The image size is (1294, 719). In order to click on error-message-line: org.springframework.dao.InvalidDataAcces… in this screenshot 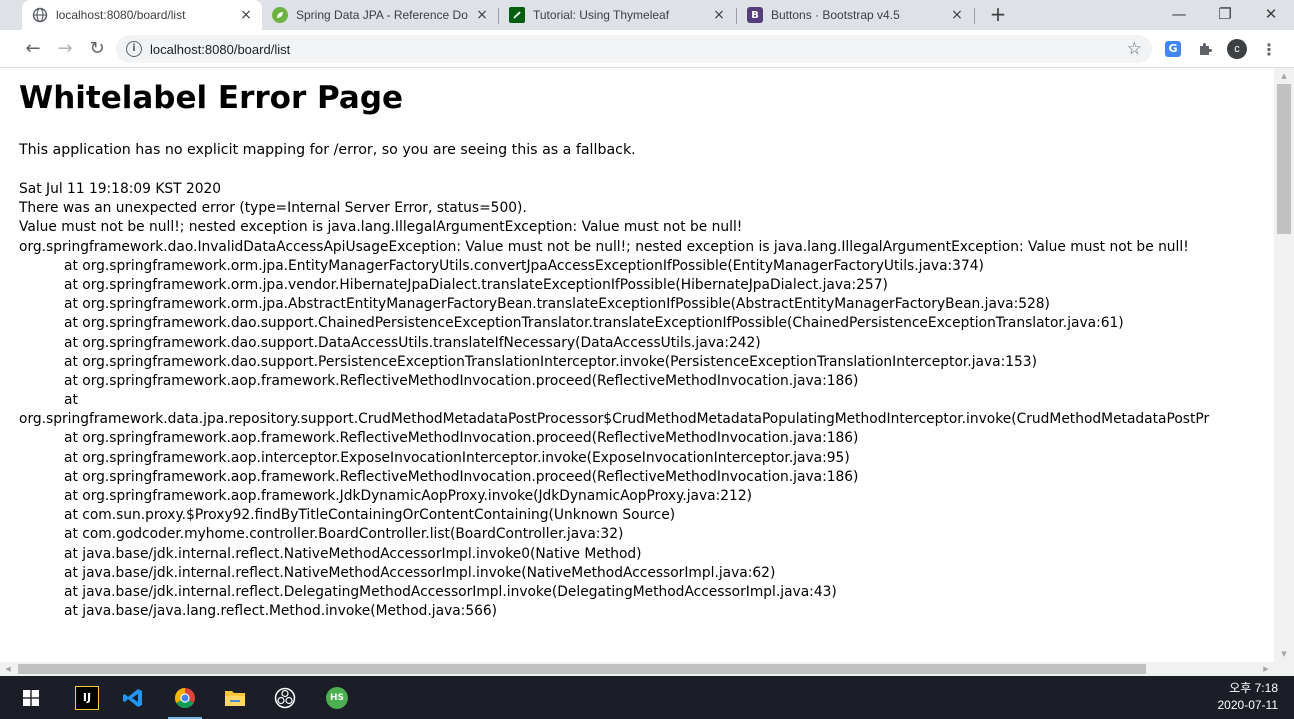, I will do `click(604, 246)`.